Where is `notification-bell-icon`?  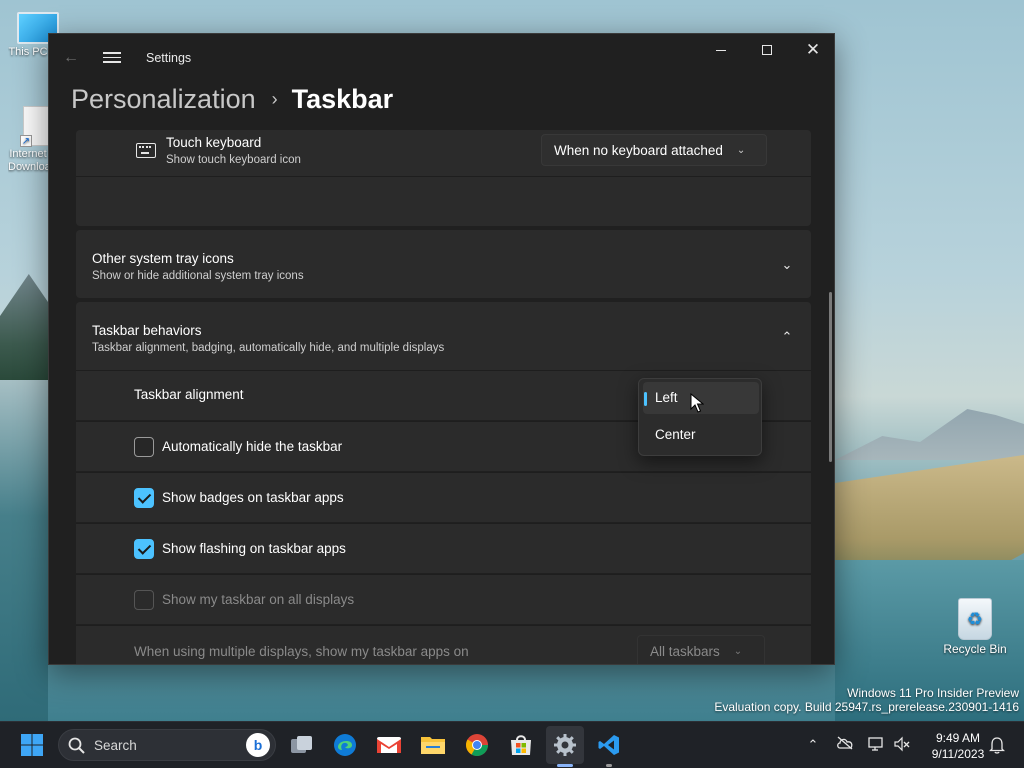 notification-bell-icon is located at coordinates (997, 745).